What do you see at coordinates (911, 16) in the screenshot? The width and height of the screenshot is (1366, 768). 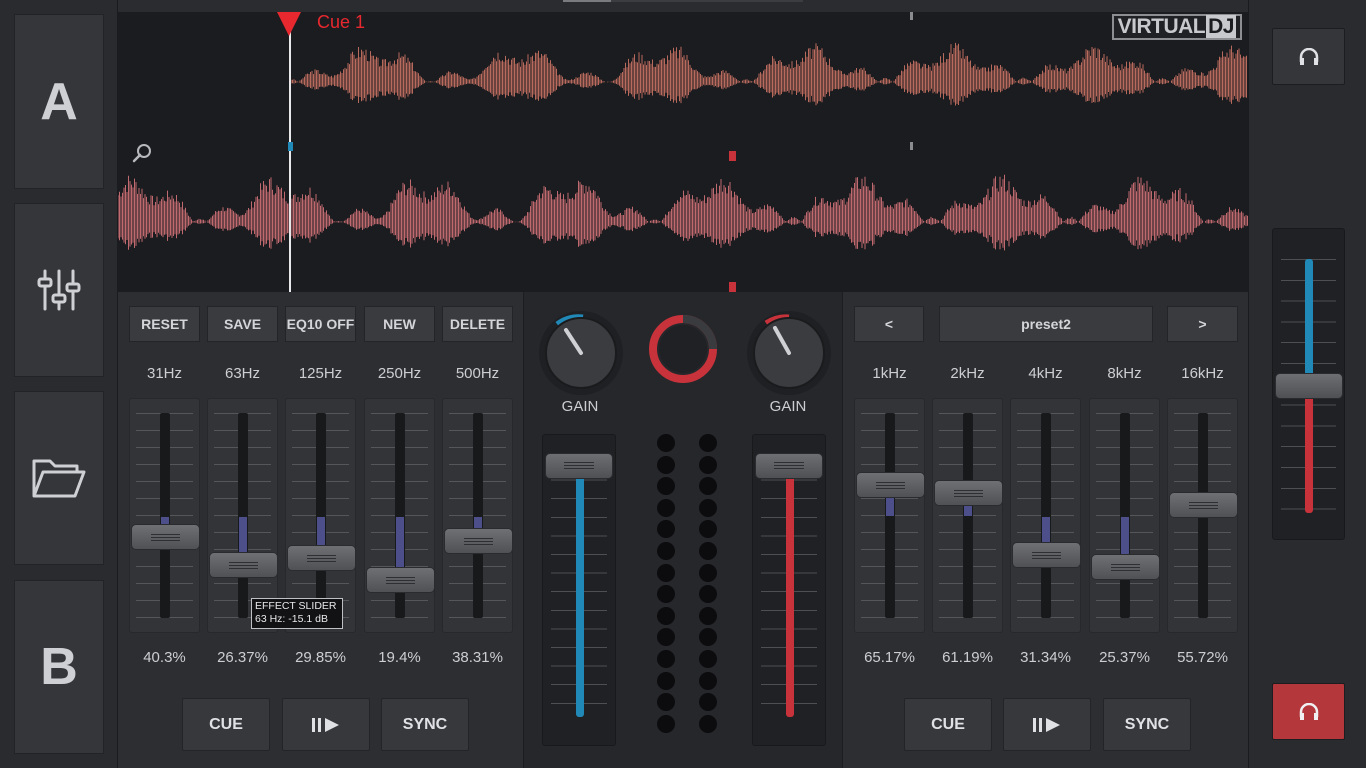 I see `beat-marker-top` at bounding box center [911, 16].